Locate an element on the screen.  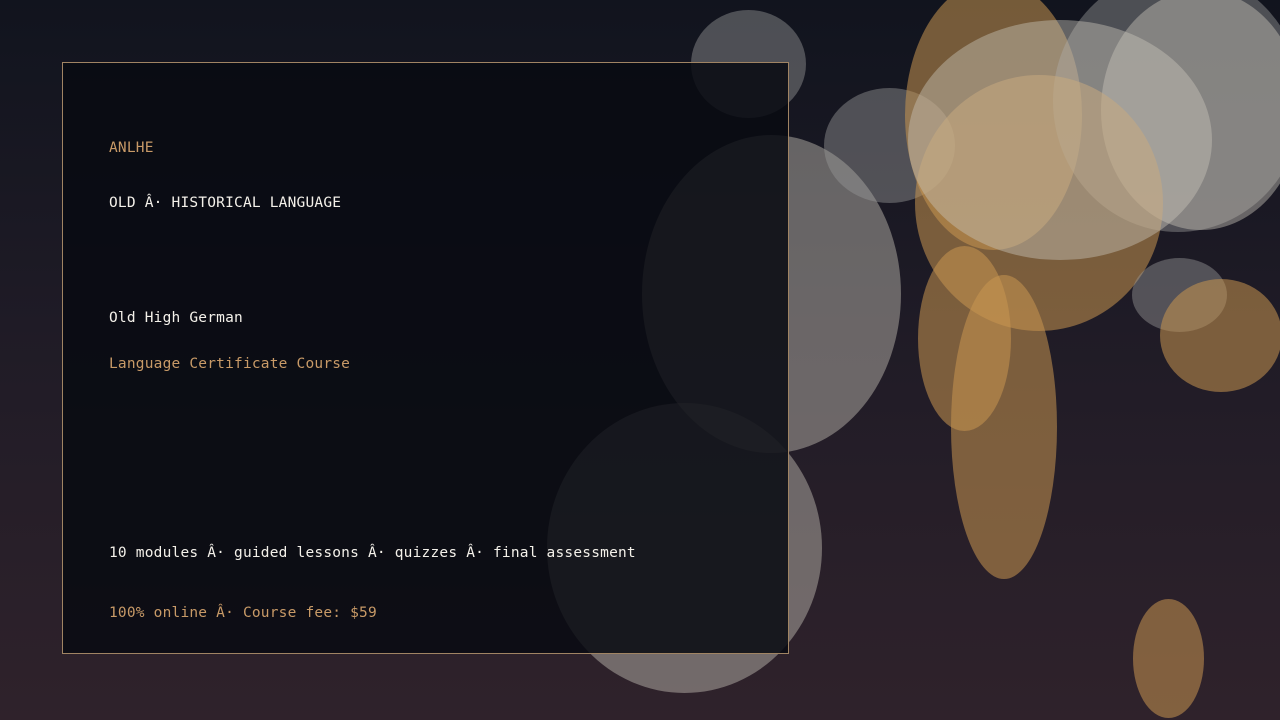
course-category: OLD Â· HISTORICAL LANGUAGE is located at coordinates (225, 203).